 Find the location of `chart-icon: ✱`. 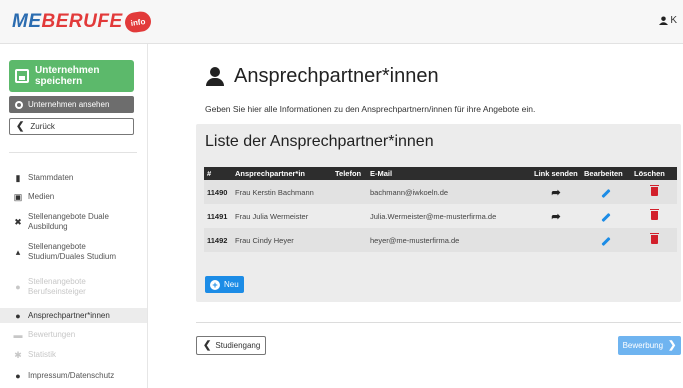

chart-icon: ✱ is located at coordinates (18, 355).